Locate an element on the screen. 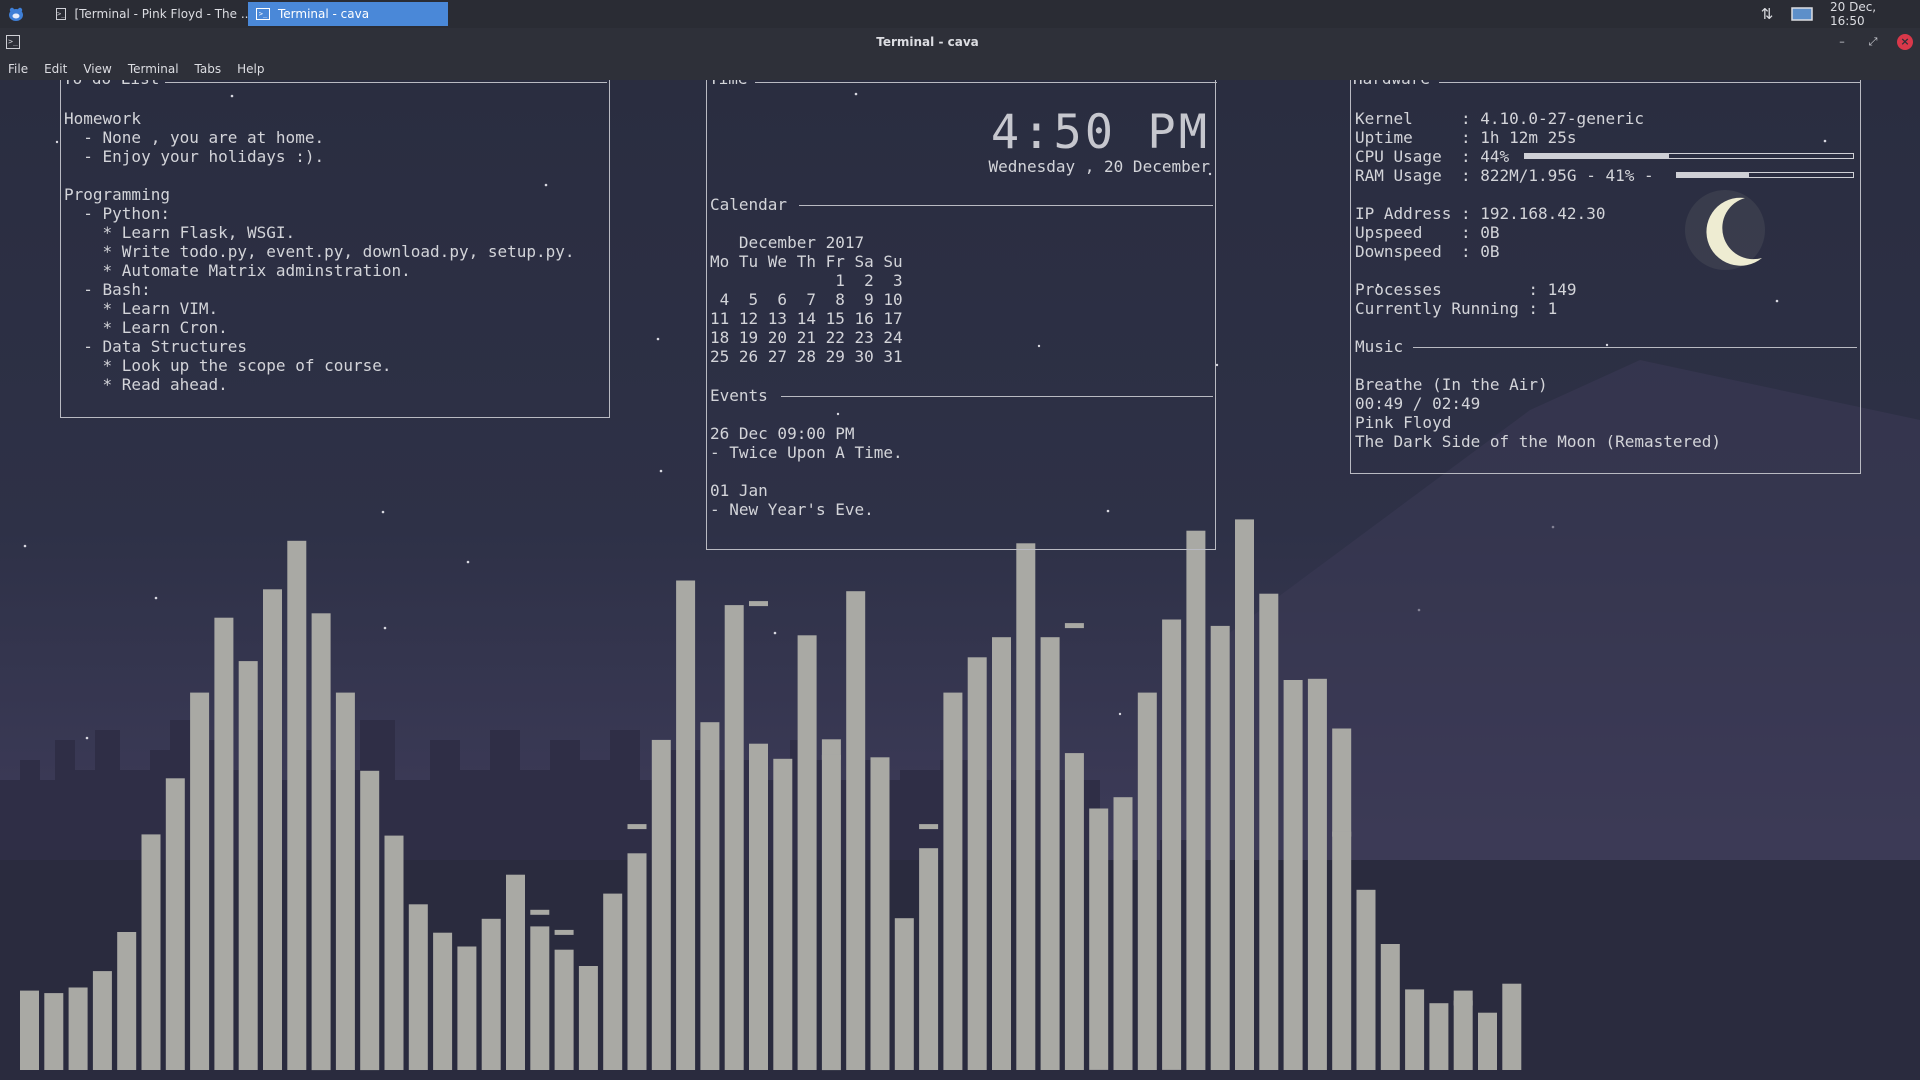  time-clock: 4:50 PM is located at coordinates (1100, 132).